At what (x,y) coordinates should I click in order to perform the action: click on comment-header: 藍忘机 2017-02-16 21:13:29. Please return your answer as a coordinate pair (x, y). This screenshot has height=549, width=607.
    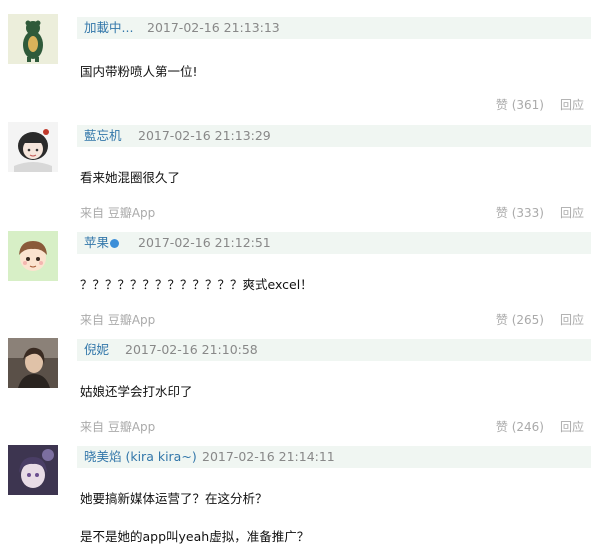
    Looking at the image, I should click on (334, 136).